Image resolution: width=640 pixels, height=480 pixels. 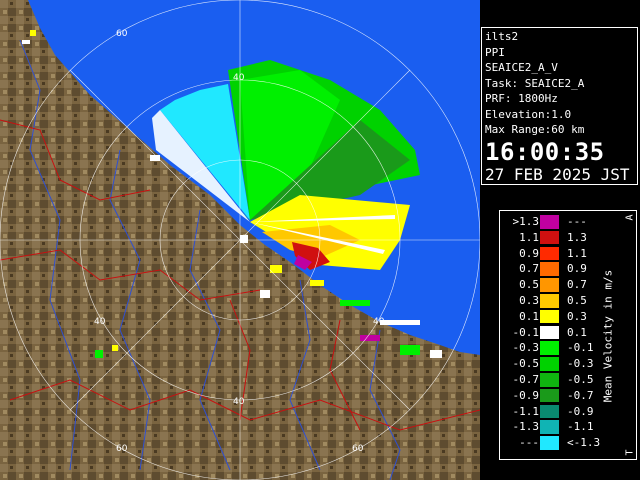 I want to click on legend-corner-bottom: T, so click(x=630, y=452).